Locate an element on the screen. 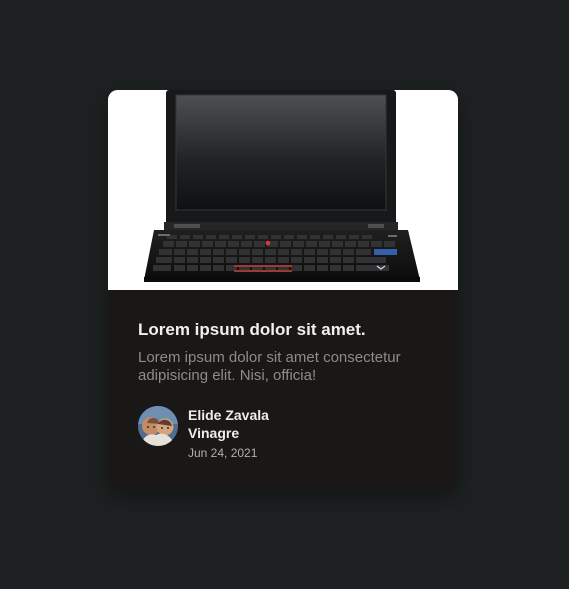  author-avatar is located at coordinates (158, 426).